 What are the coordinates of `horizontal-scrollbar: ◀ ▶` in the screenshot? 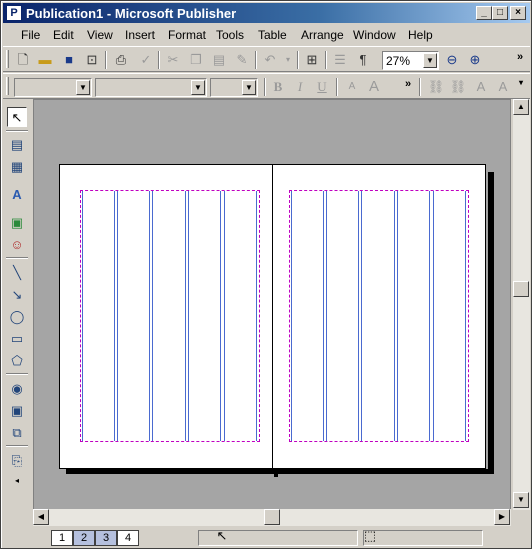 It's located at (272, 517).